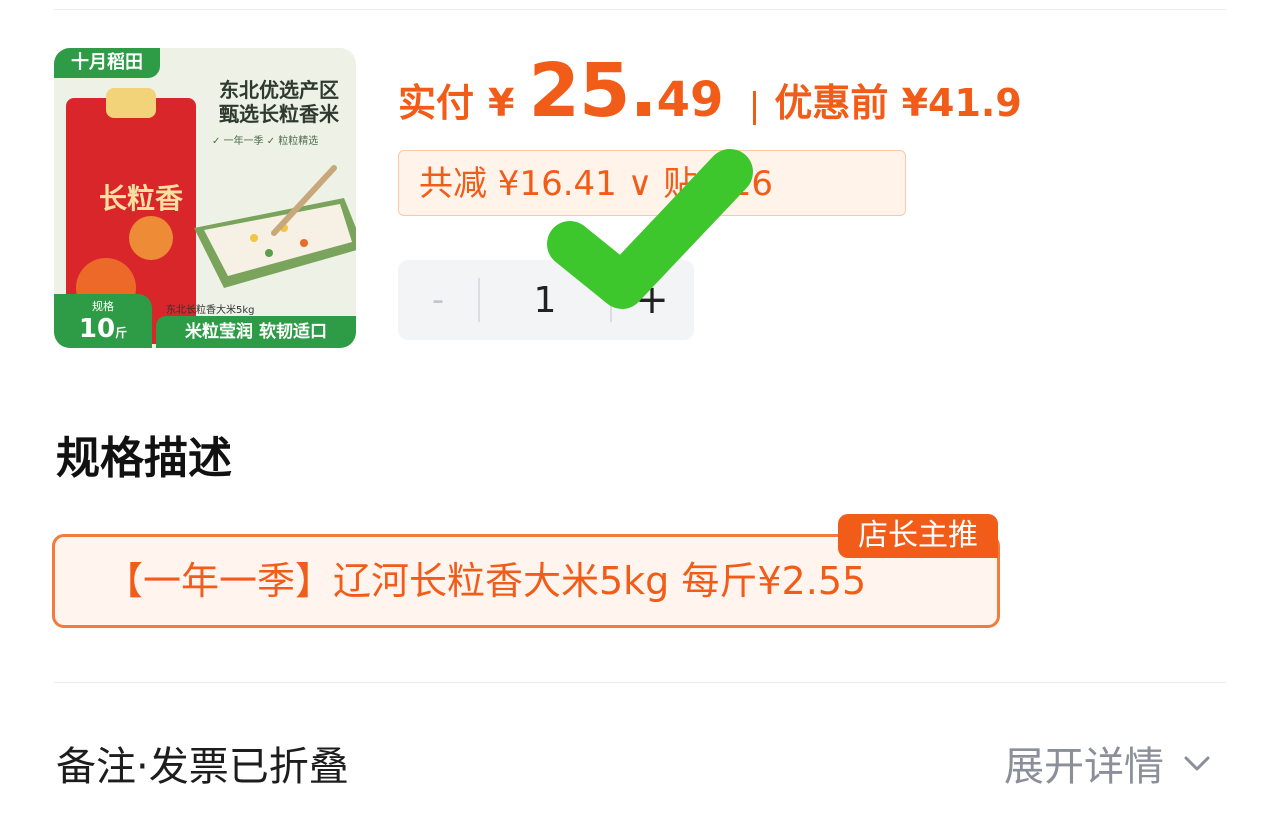  I want to click on chevron-down-icon, so click(1197, 763).